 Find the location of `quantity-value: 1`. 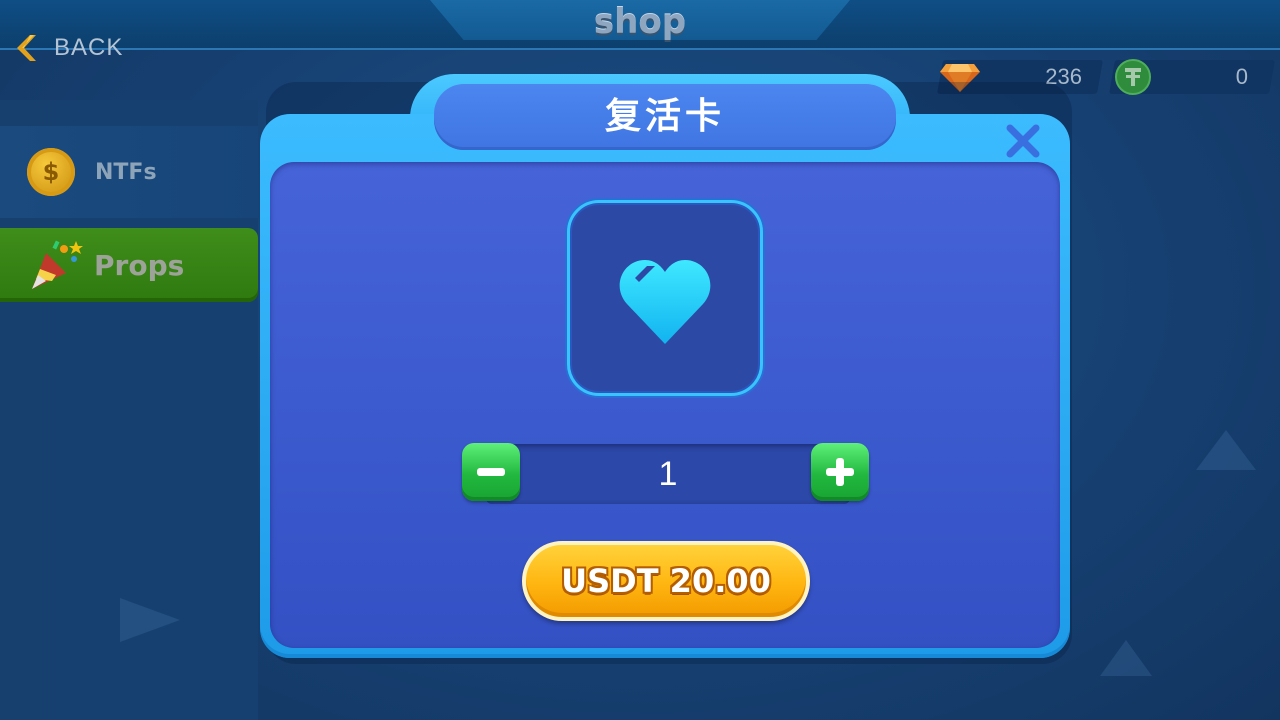

quantity-value: 1 is located at coordinates (668, 474).